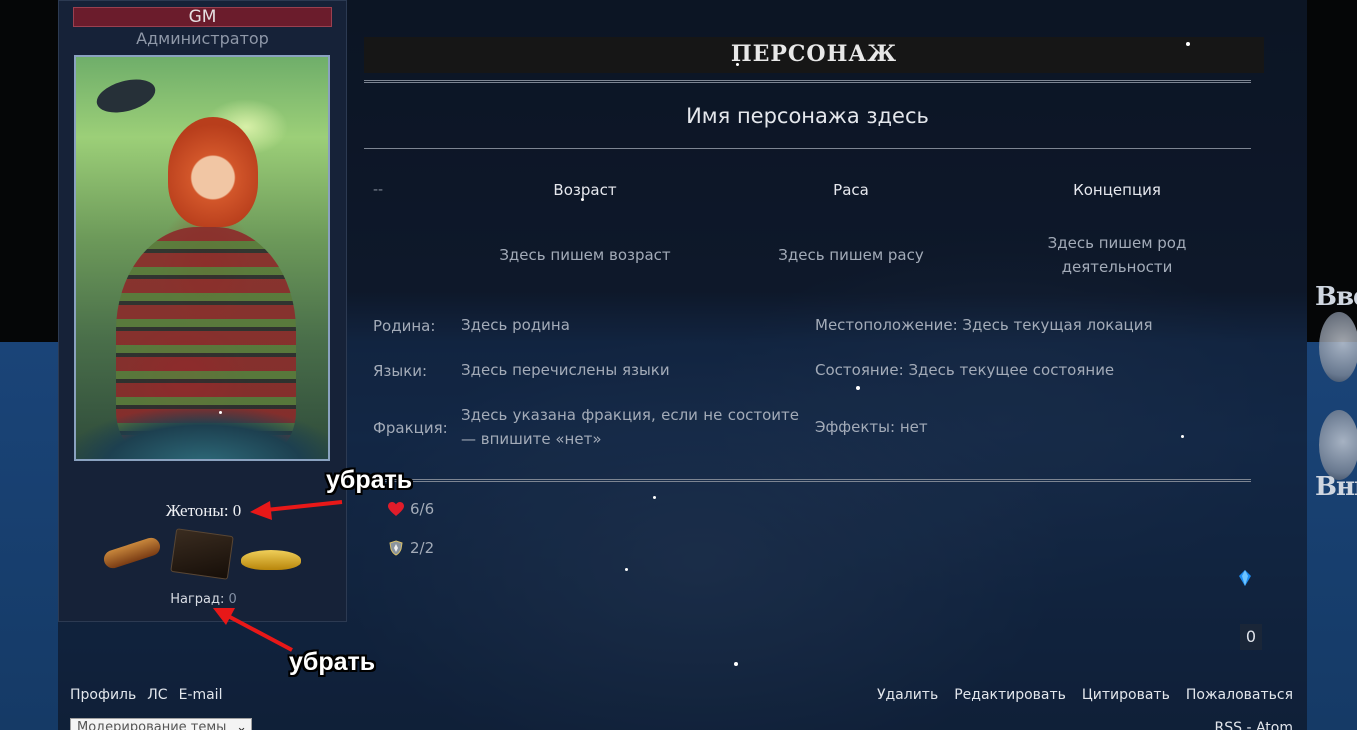 Image resolution: width=1357 pixels, height=730 pixels. I want to click on scroll-down-orb-icon, so click(1338, 445).